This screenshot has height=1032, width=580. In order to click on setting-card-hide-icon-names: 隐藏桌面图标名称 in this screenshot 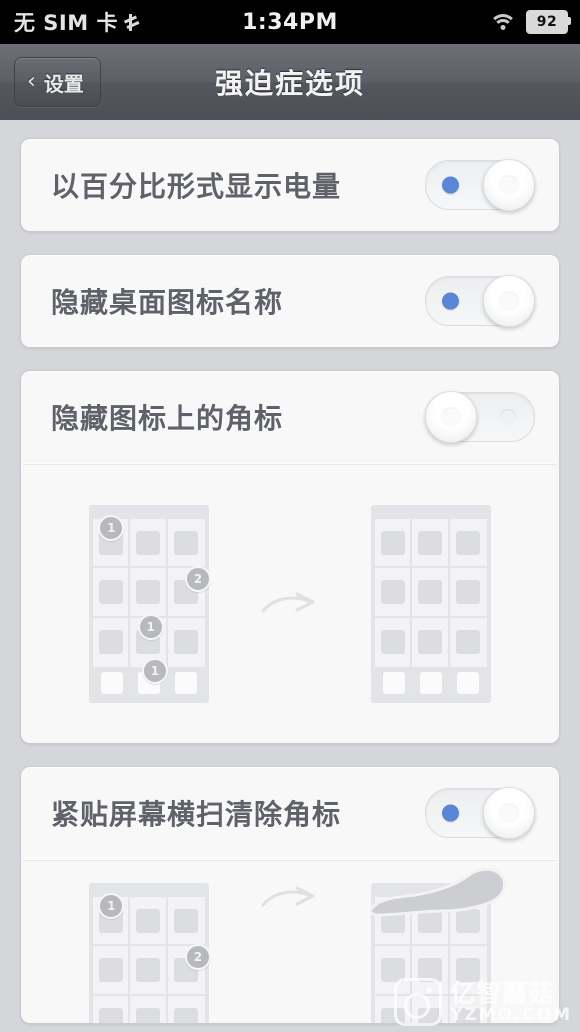, I will do `click(290, 301)`.